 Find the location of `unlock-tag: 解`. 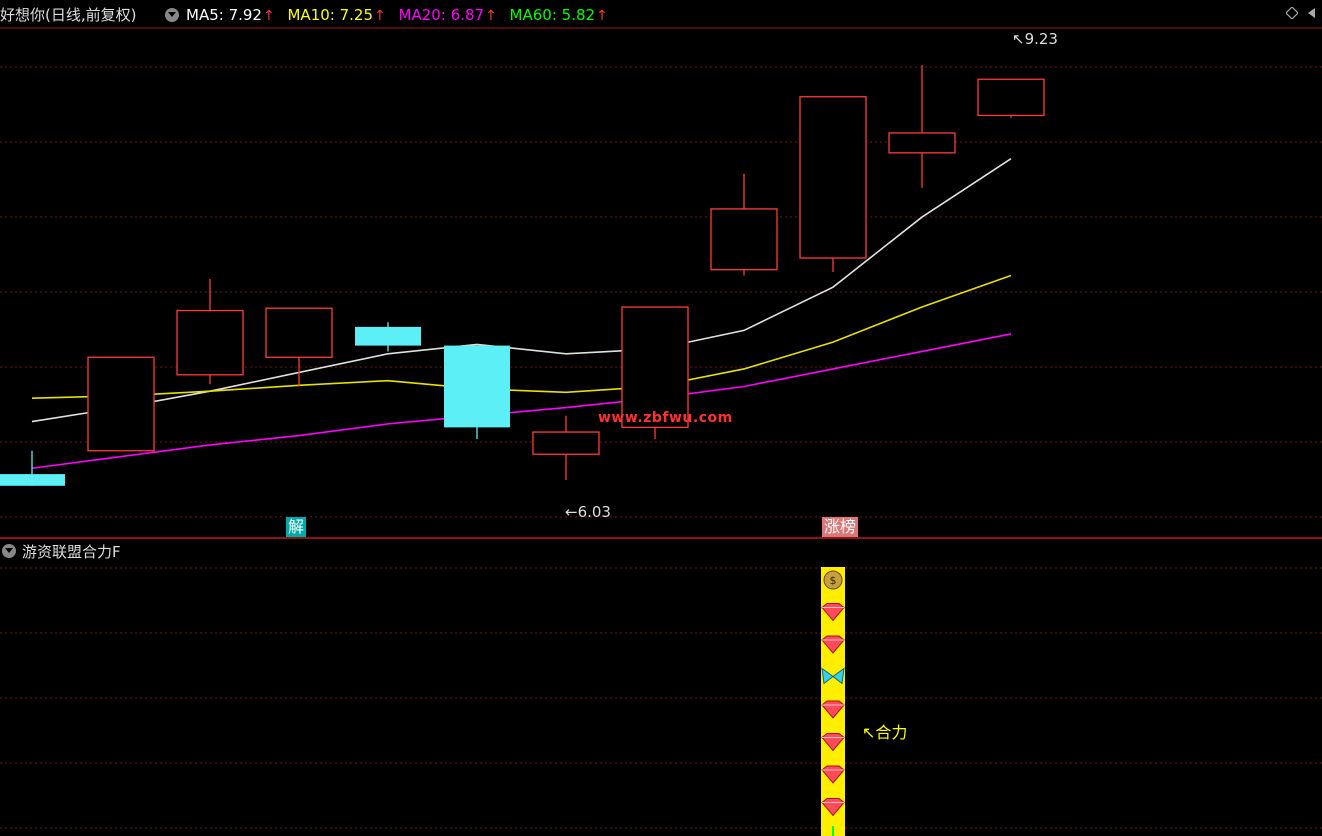

unlock-tag: 解 is located at coordinates (296, 527).